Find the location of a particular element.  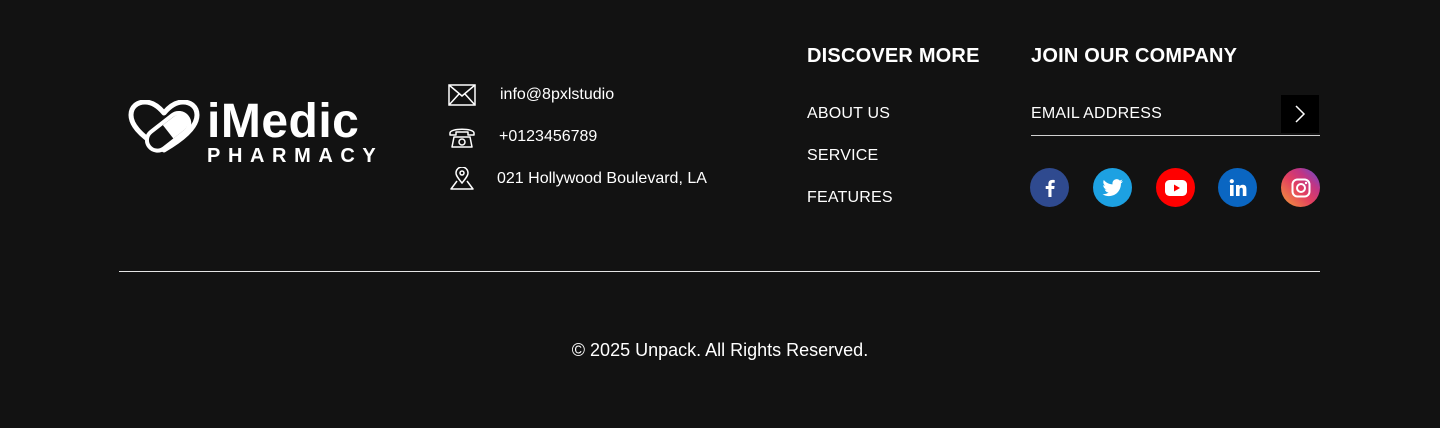

social-linkedin is located at coordinates (1237, 187).